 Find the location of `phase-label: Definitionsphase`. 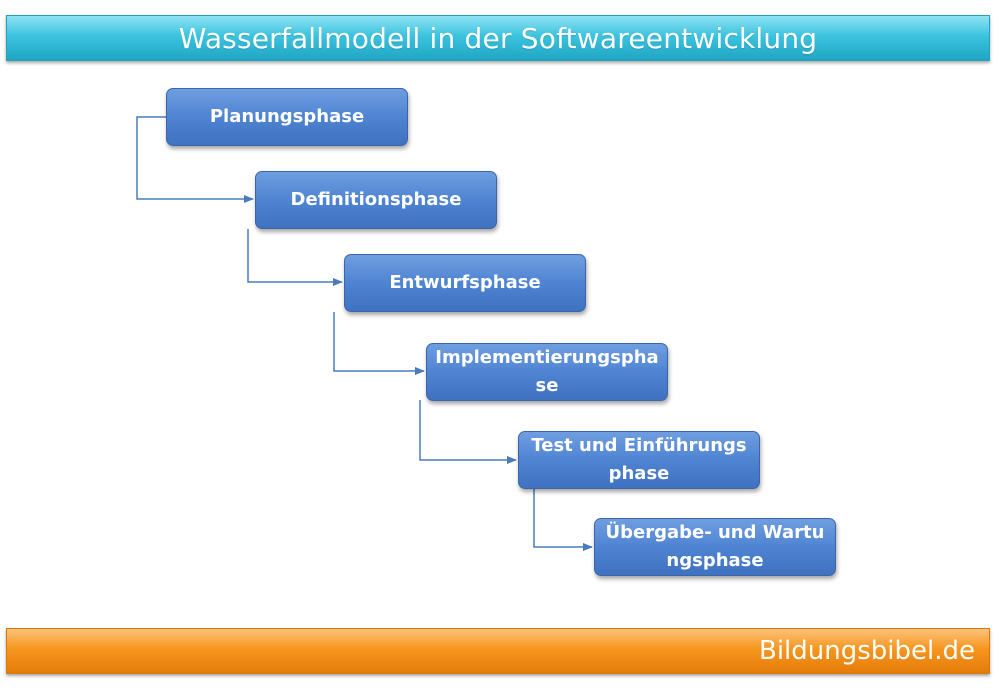

phase-label: Definitionsphase is located at coordinates (376, 199).